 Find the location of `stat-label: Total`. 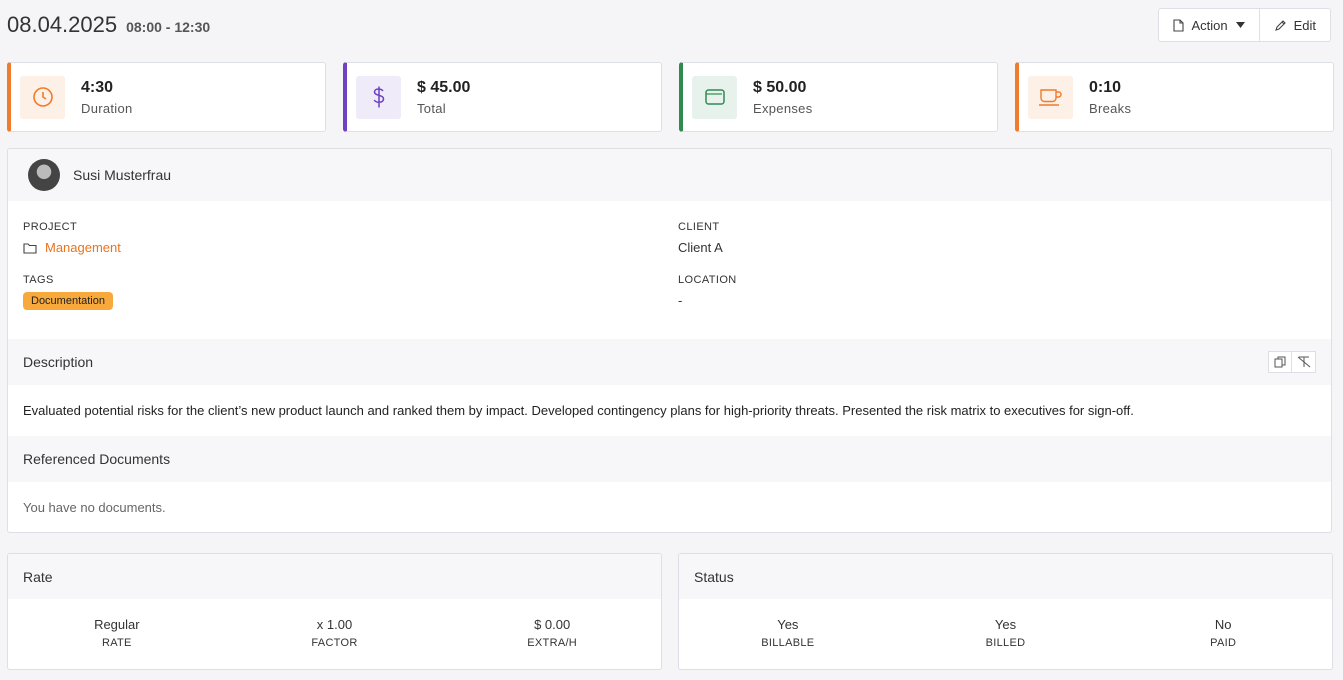

stat-label: Total is located at coordinates (431, 108).